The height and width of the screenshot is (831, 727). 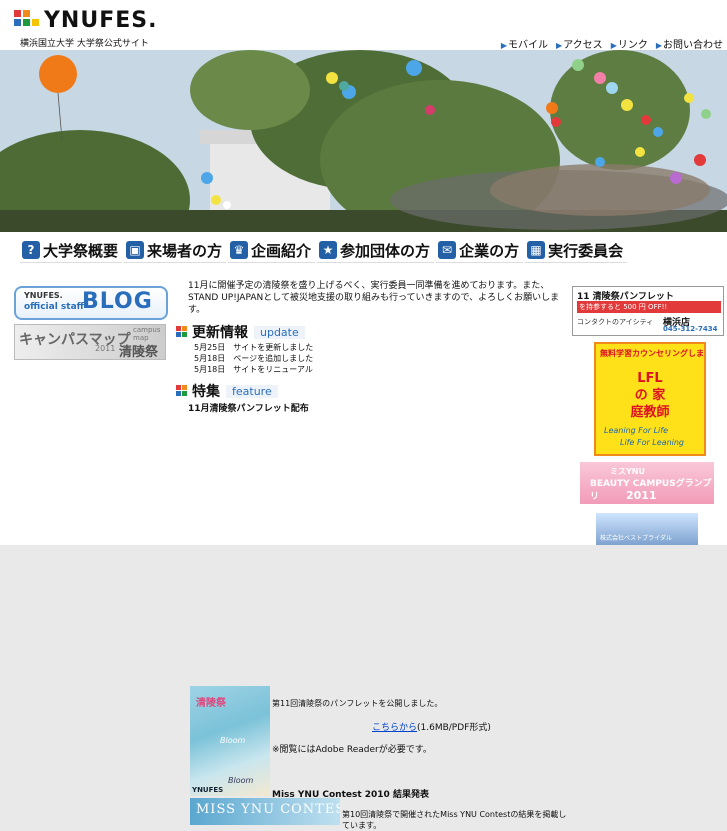 What do you see at coordinates (239, 250) in the screenshot?
I see `trophy-icon: ♛` at bounding box center [239, 250].